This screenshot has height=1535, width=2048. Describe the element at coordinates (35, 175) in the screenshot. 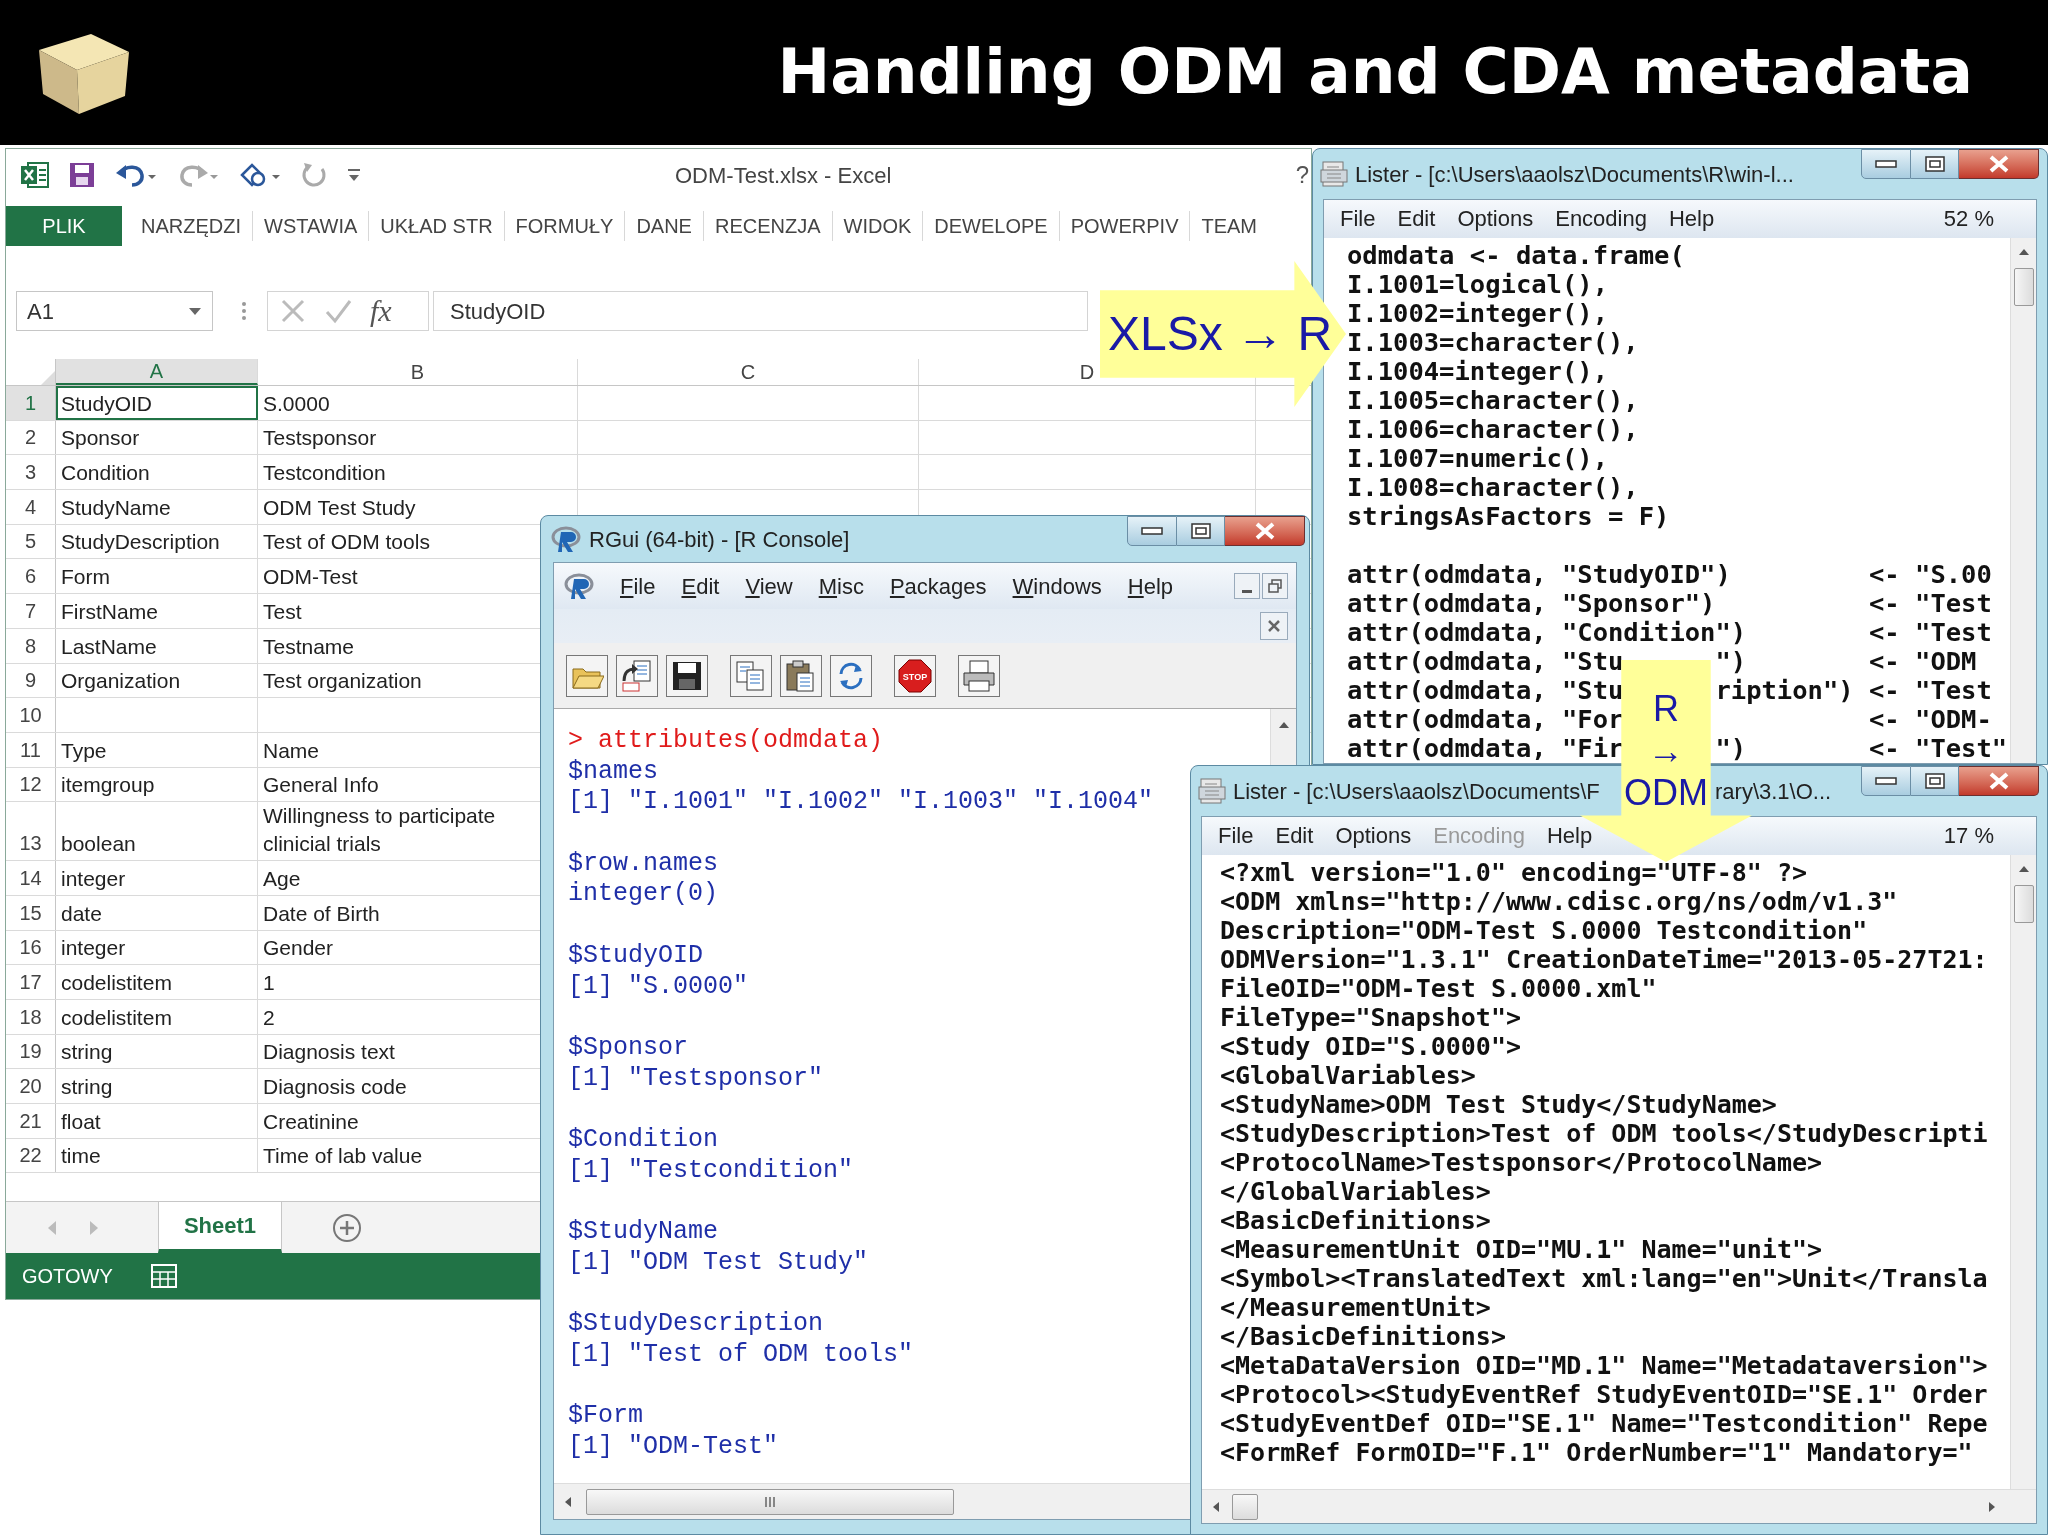

I see `spreadsheet-logo-icon` at that location.